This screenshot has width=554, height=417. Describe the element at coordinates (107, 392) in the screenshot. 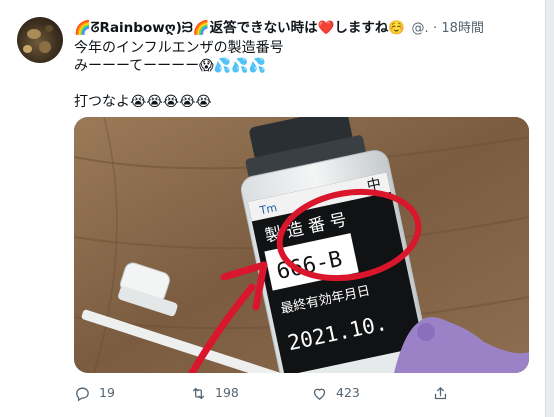

I see `reply-count: 19` at that location.